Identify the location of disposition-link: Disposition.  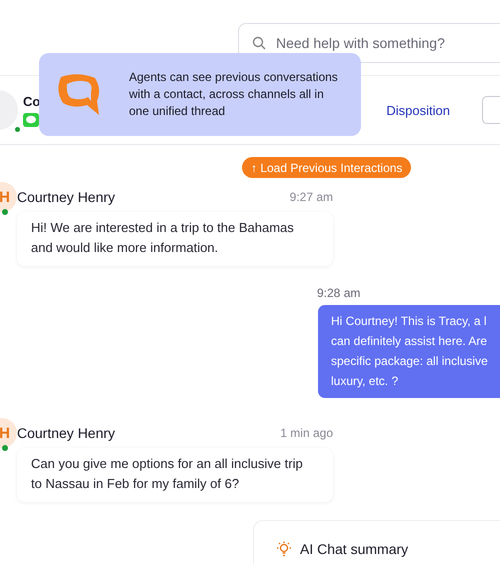
(418, 110).